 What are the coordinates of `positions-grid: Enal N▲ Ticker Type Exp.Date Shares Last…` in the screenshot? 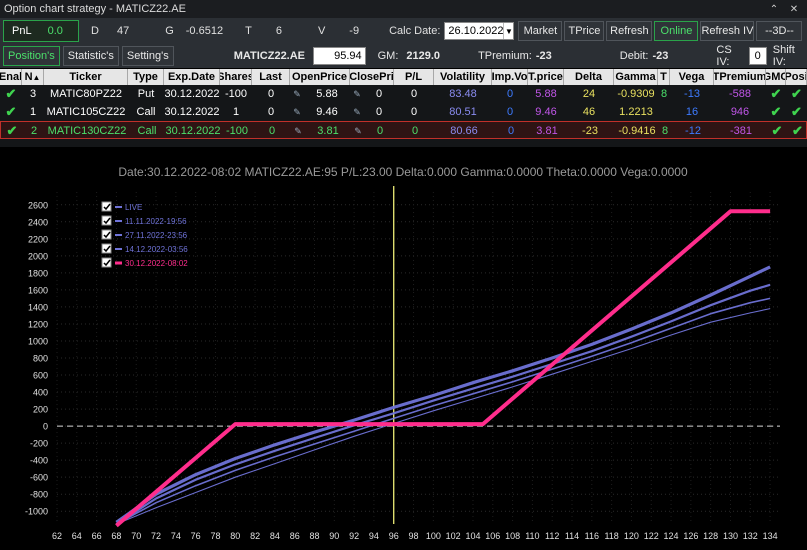 It's located at (403, 108).